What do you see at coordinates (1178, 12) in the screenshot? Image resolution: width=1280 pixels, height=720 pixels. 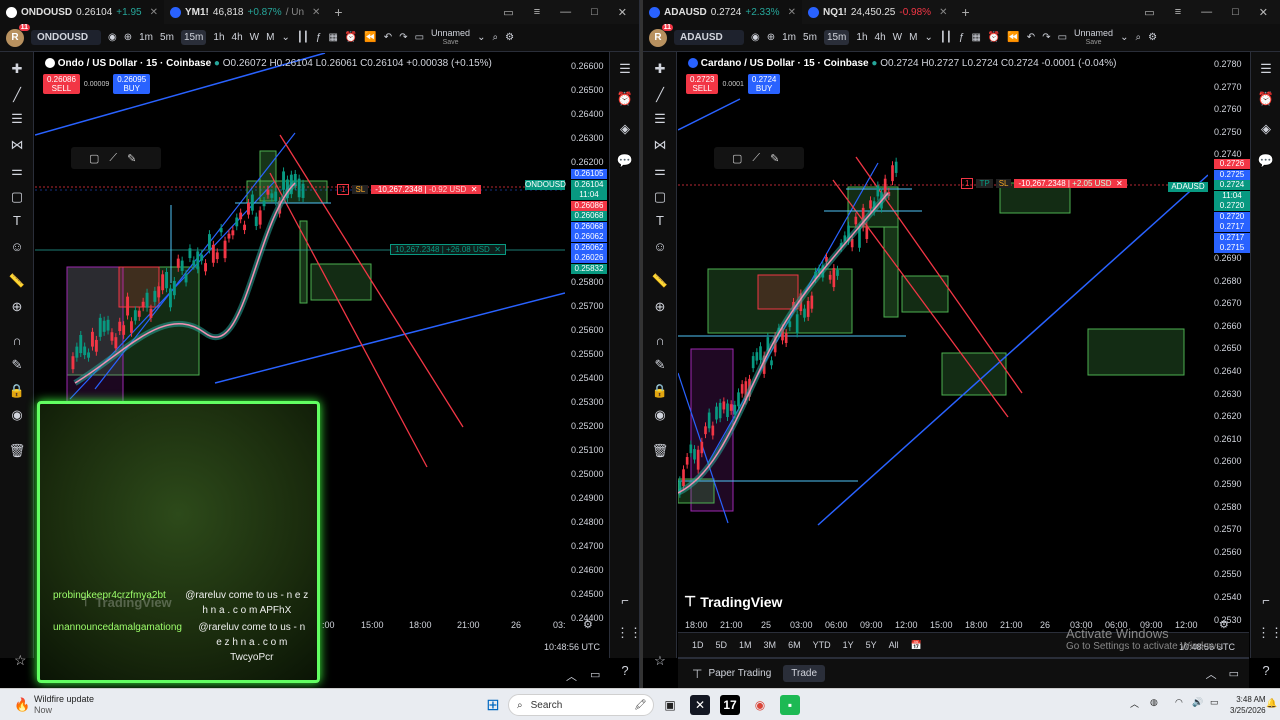 I see `menu-icon: ≡` at bounding box center [1178, 12].